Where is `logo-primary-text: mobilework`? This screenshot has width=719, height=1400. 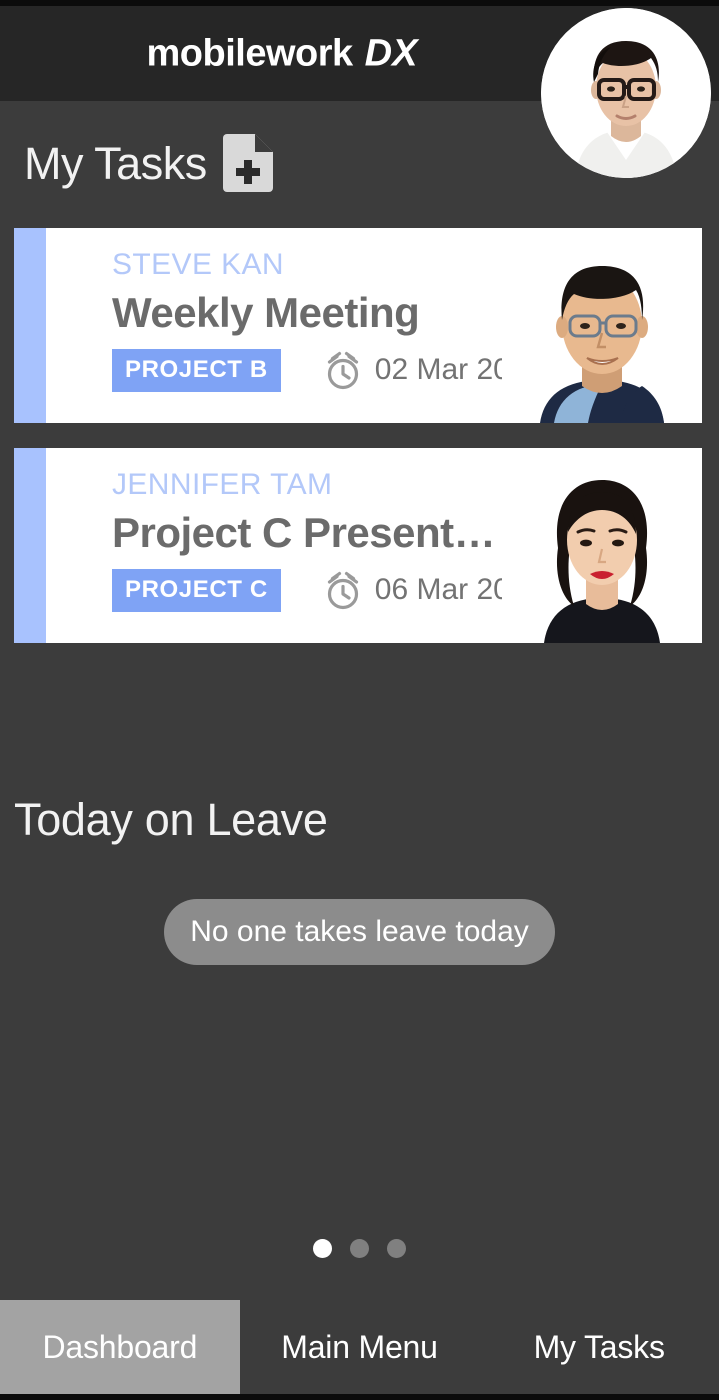 logo-primary-text: mobilework is located at coordinates (250, 53).